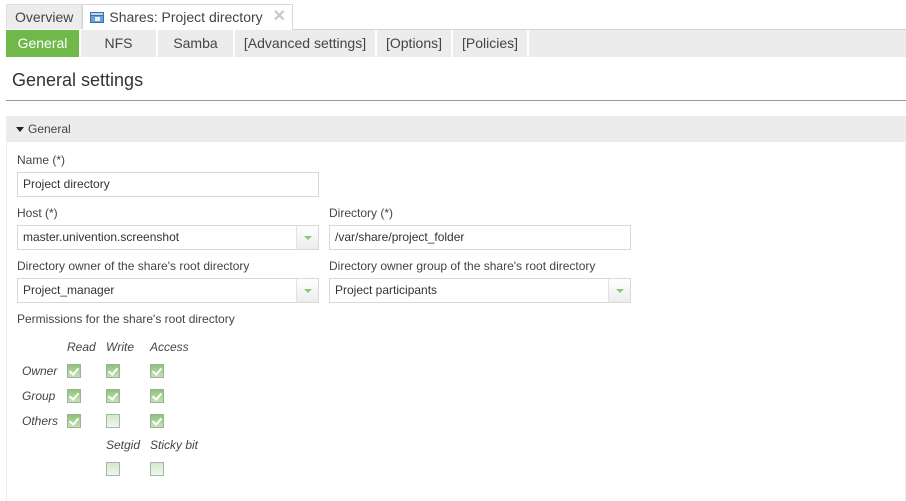  What do you see at coordinates (415, 43) in the screenshot?
I see `subtab-options: [Options]` at bounding box center [415, 43].